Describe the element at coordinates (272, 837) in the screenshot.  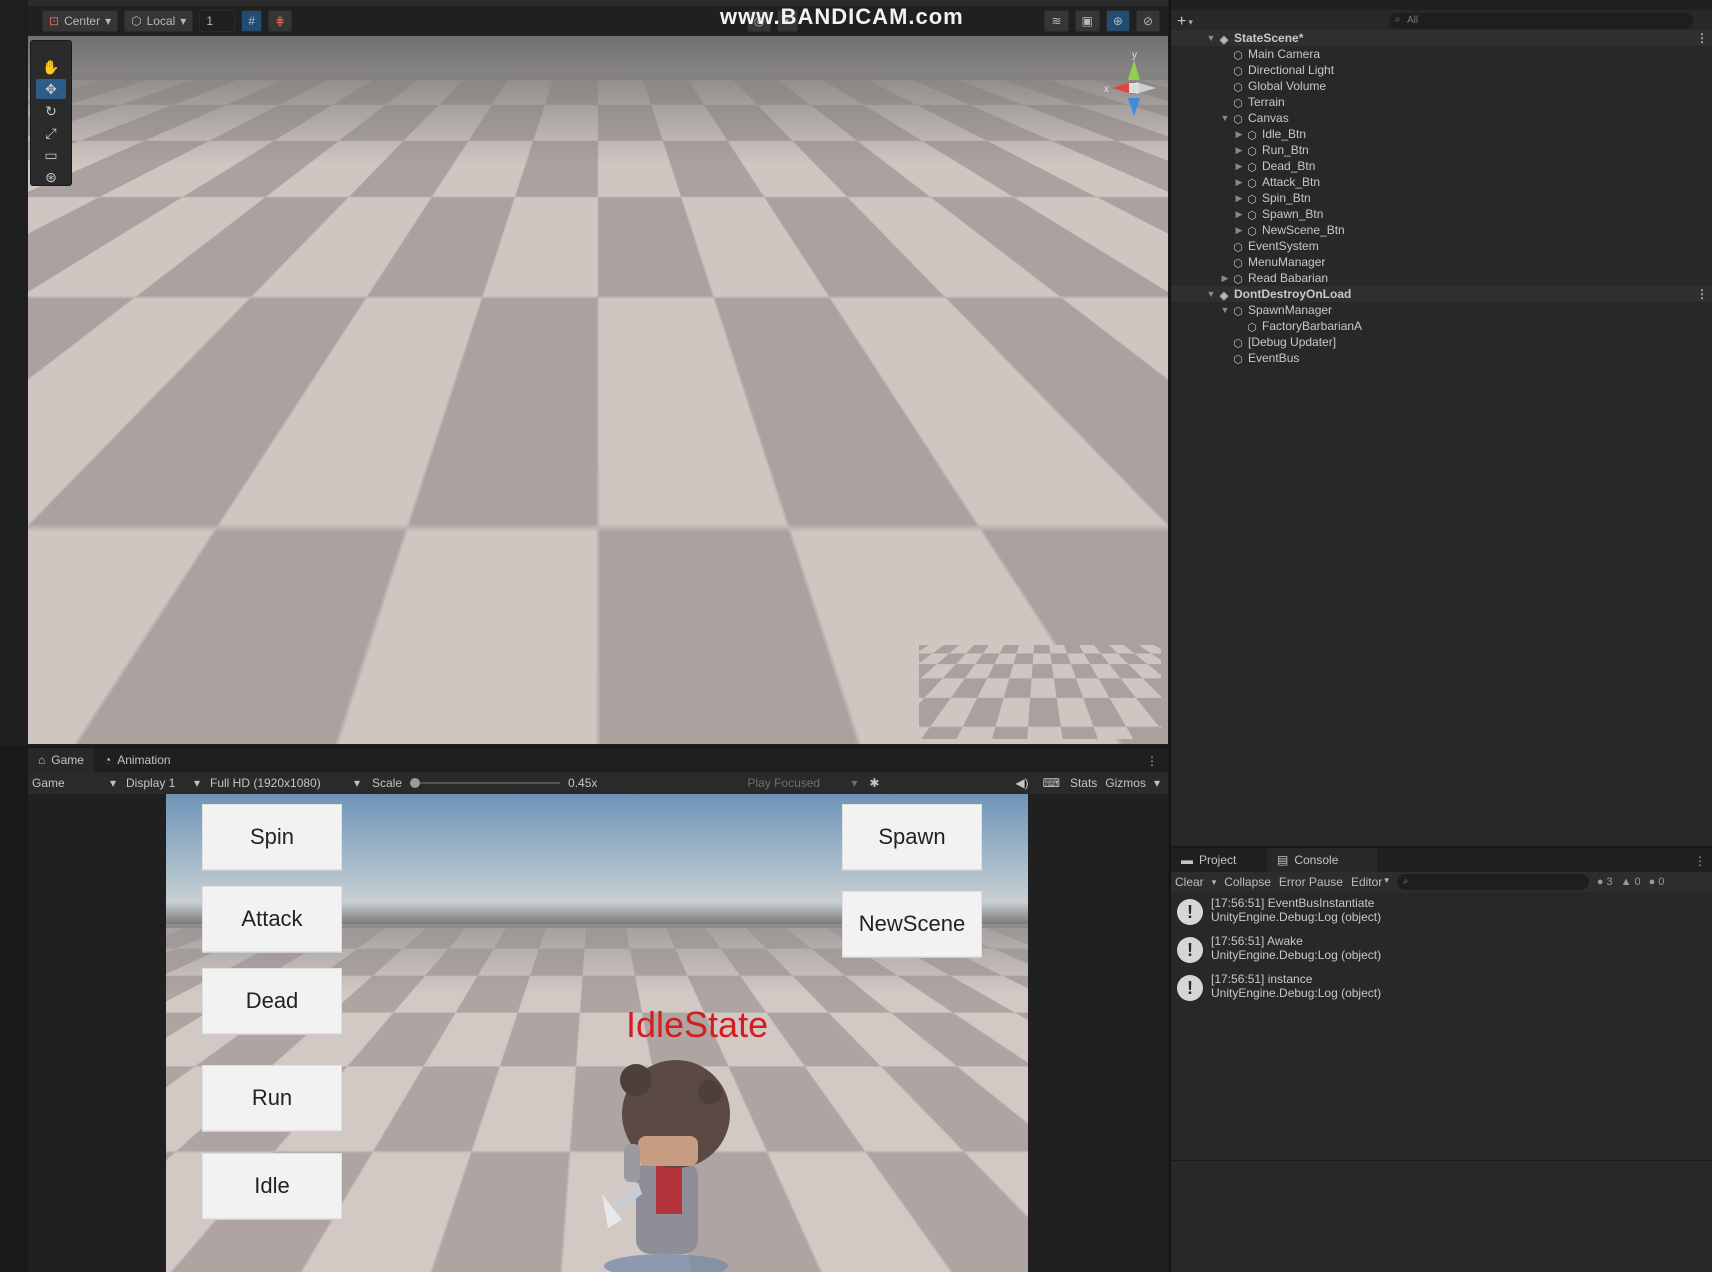
I see `spin-button: Spin` at that location.